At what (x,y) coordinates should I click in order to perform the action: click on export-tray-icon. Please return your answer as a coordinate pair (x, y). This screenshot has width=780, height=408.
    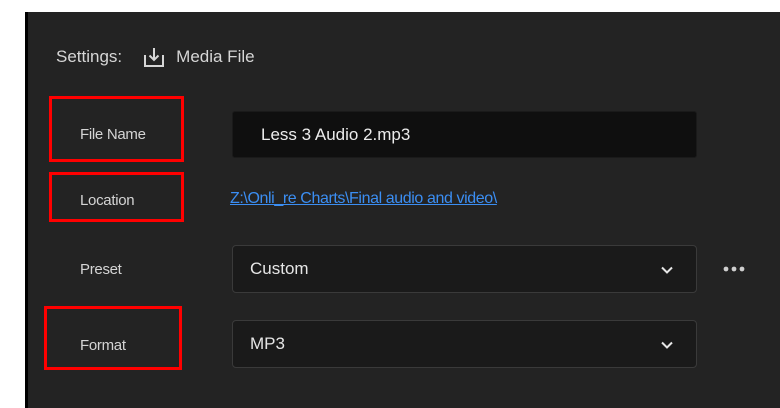
    Looking at the image, I should click on (154, 57).